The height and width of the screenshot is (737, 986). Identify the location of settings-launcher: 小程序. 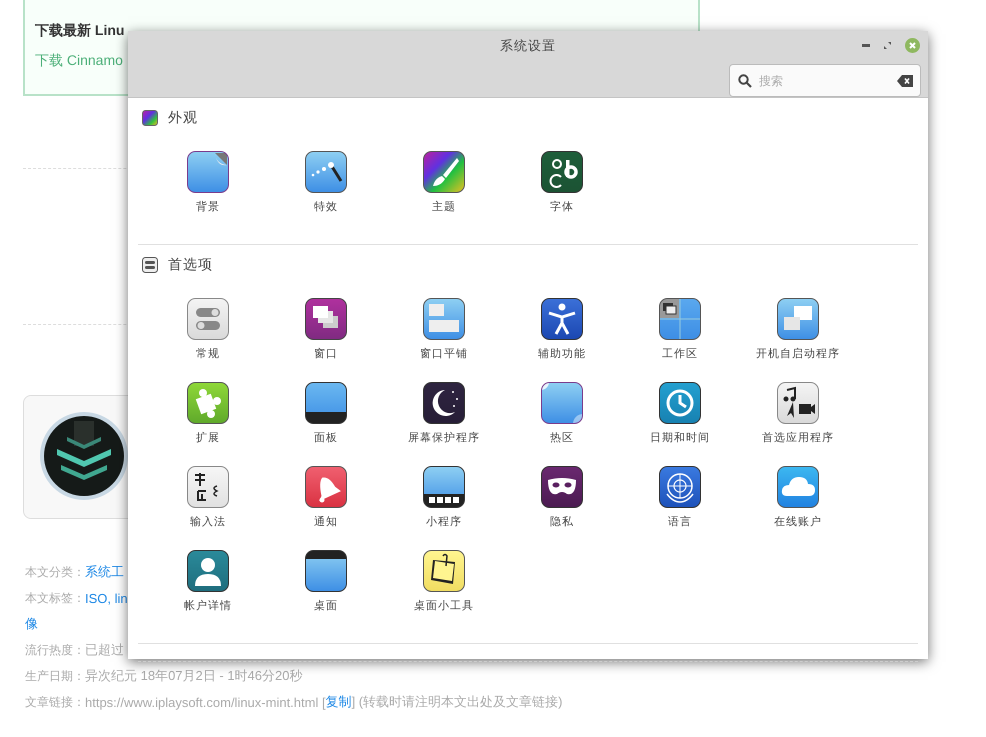
(444, 497).